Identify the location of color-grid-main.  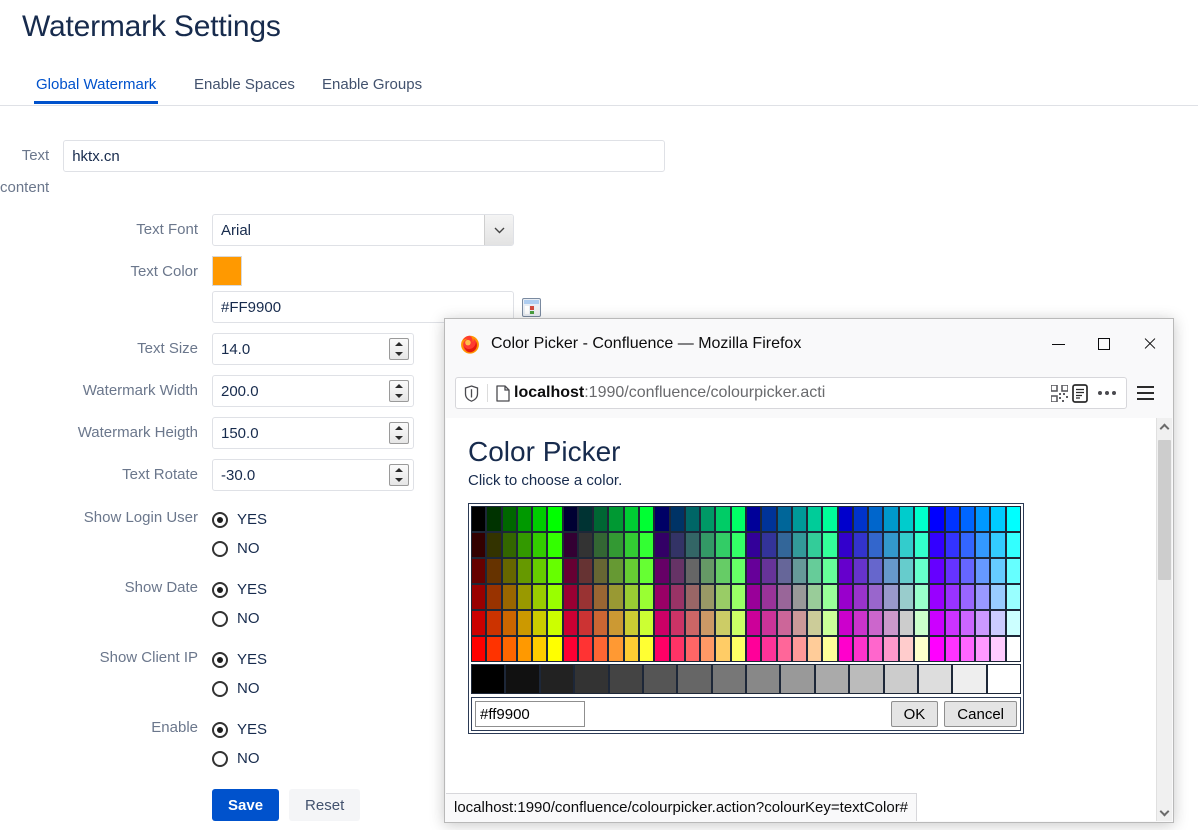
(746, 584).